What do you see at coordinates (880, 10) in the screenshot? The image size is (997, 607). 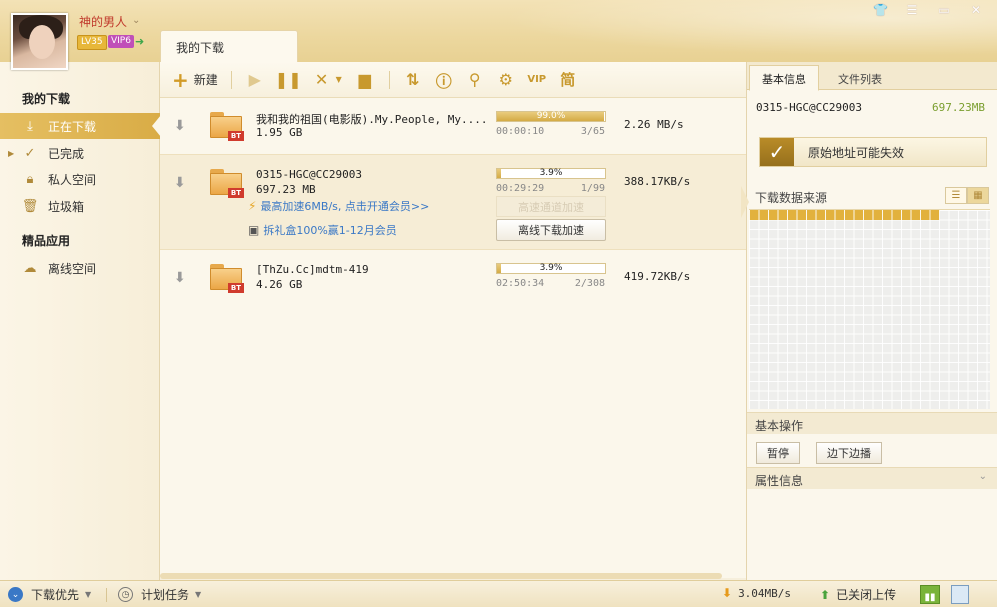 I see `skin-icon: 👕` at bounding box center [880, 10].